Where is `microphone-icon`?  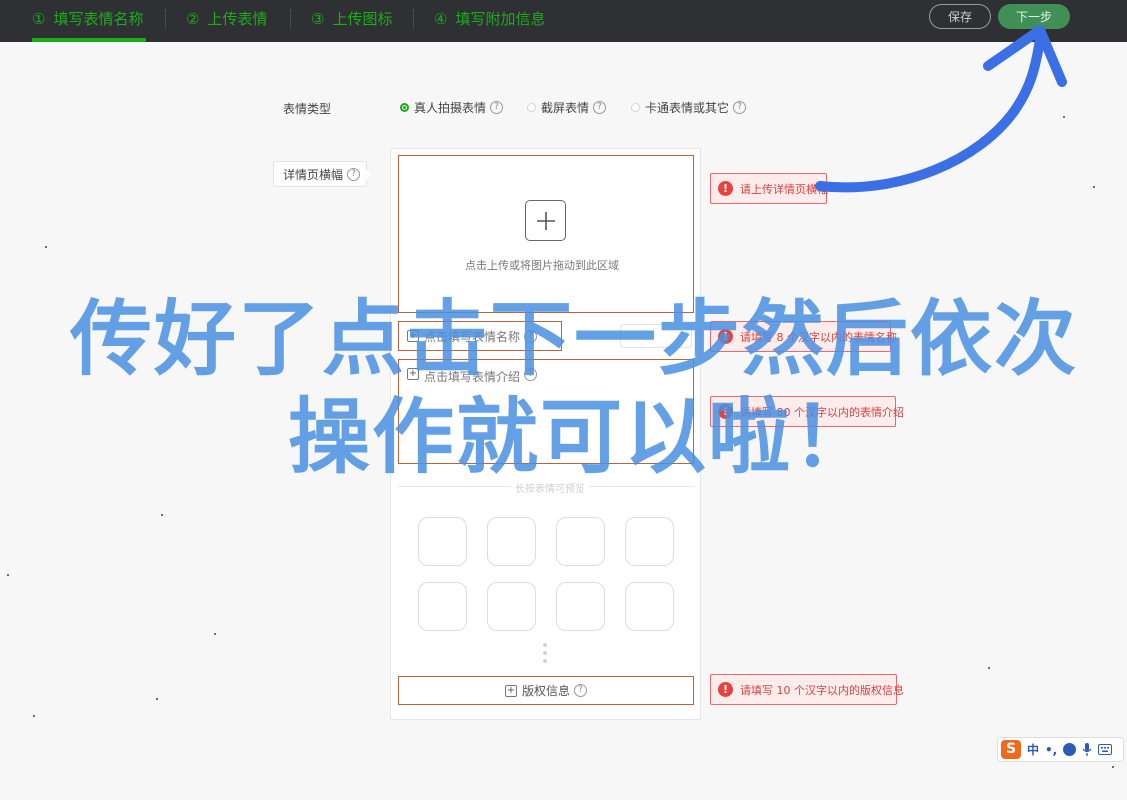 microphone-icon is located at coordinates (1087, 749).